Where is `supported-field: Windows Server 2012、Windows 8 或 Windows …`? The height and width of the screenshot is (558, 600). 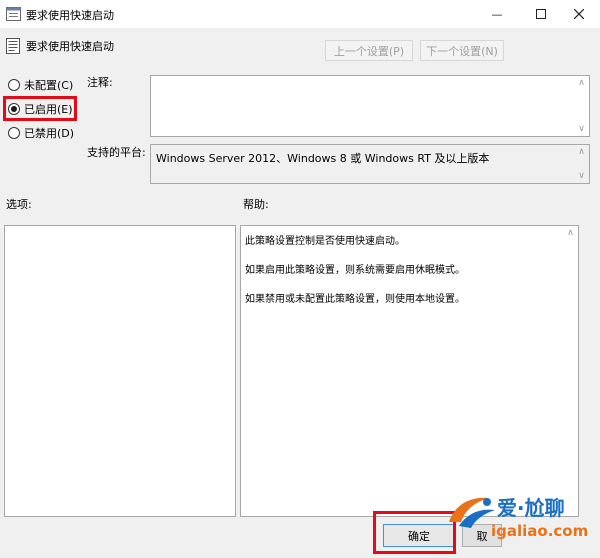
supported-field: Windows Server 2012、Windows 8 或 Windows … is located at coordinates (370, 164).